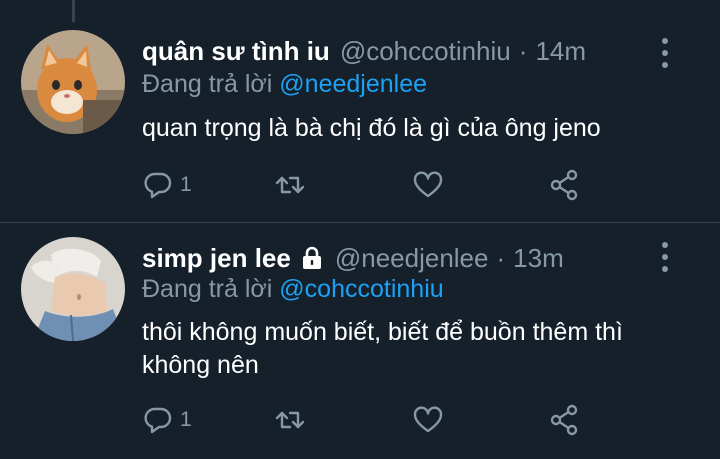 This screenshot has width=720, height=459. Describe the element at coordinates (412, 258) in the screenshot. I see `handle: @needjenlee` at that location.